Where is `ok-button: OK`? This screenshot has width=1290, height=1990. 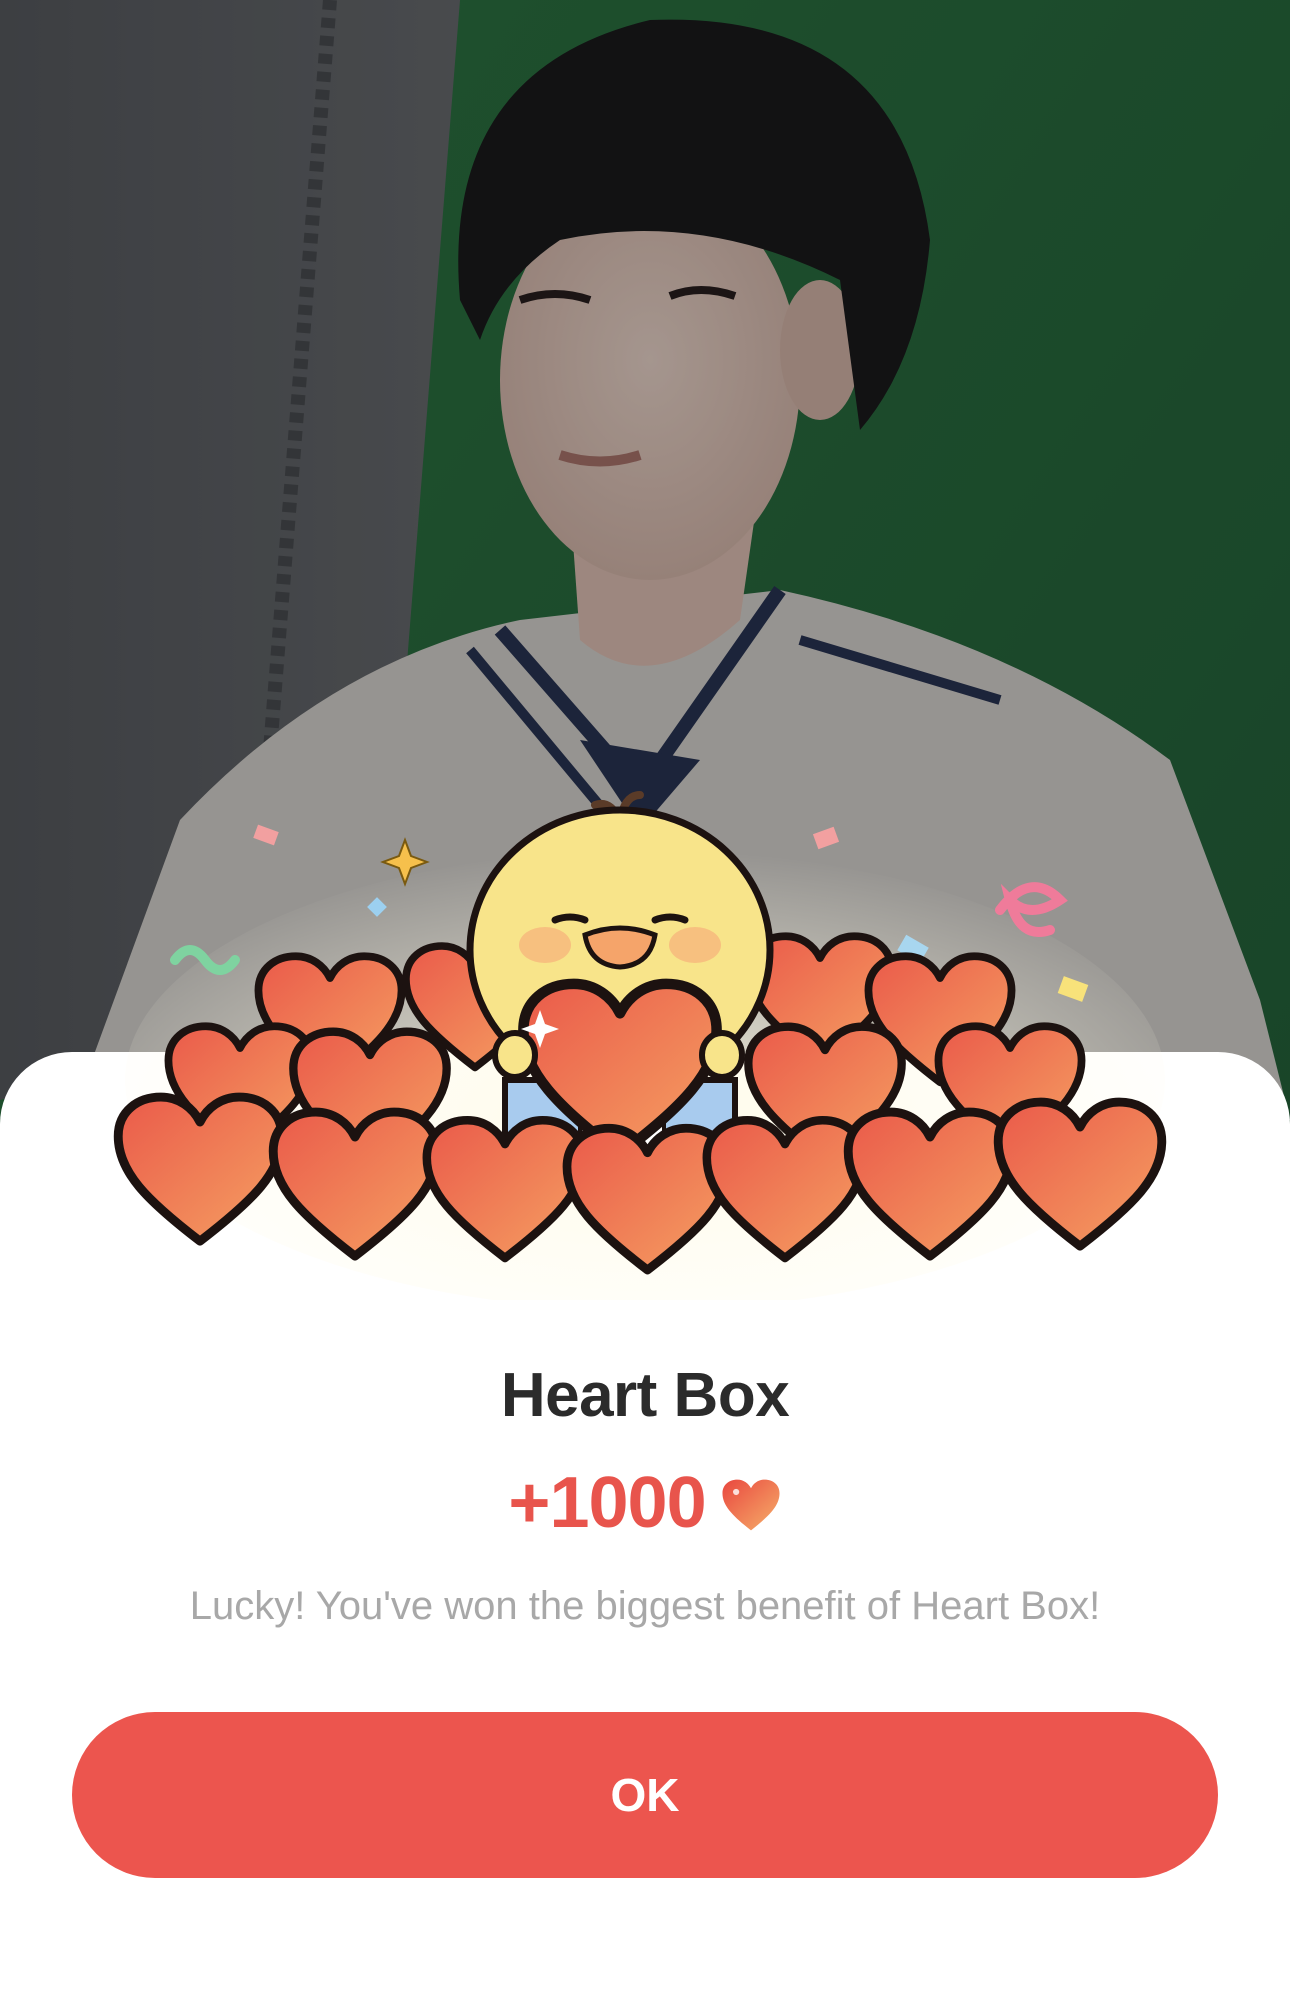
ok-button: OK is located at coordinates (645, 1795).